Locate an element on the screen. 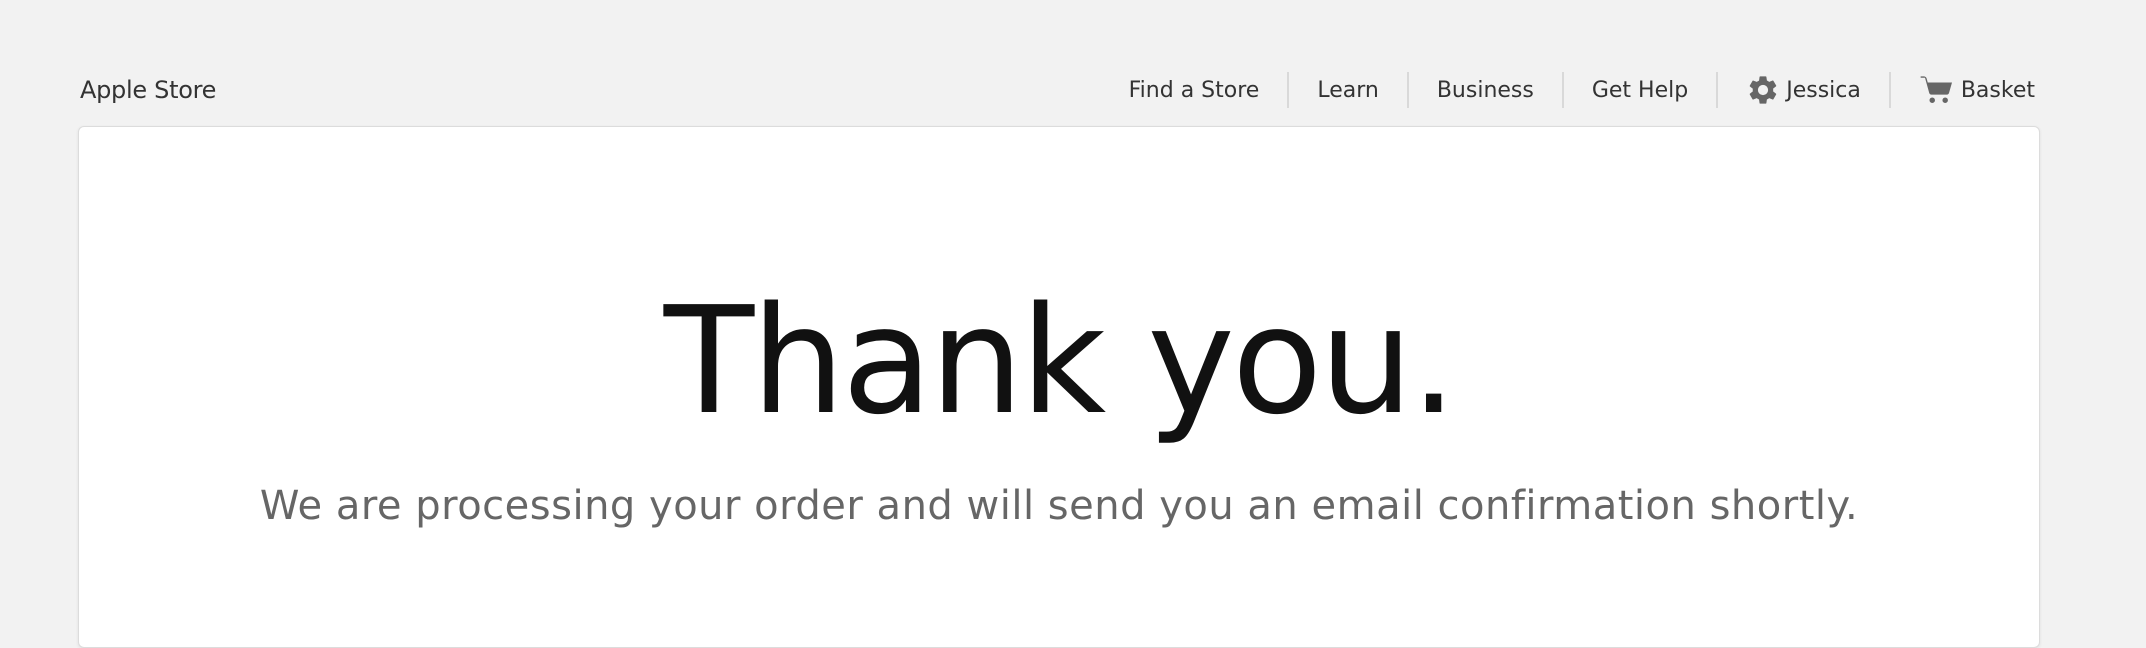 The width and height of the screenshot is (2146, 648). nav-get-help: Get Help is located at coordinates (1640, 90).